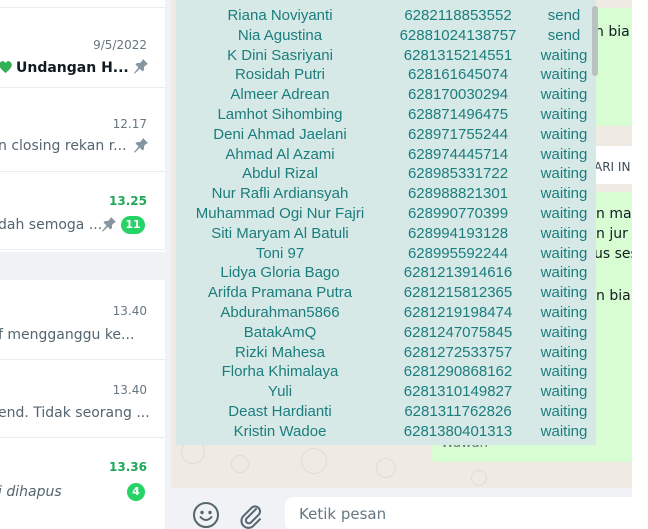  I want to click on contact-row: Deni Ahmad Jaelani 628971755244 waiting, so click(386, 135).